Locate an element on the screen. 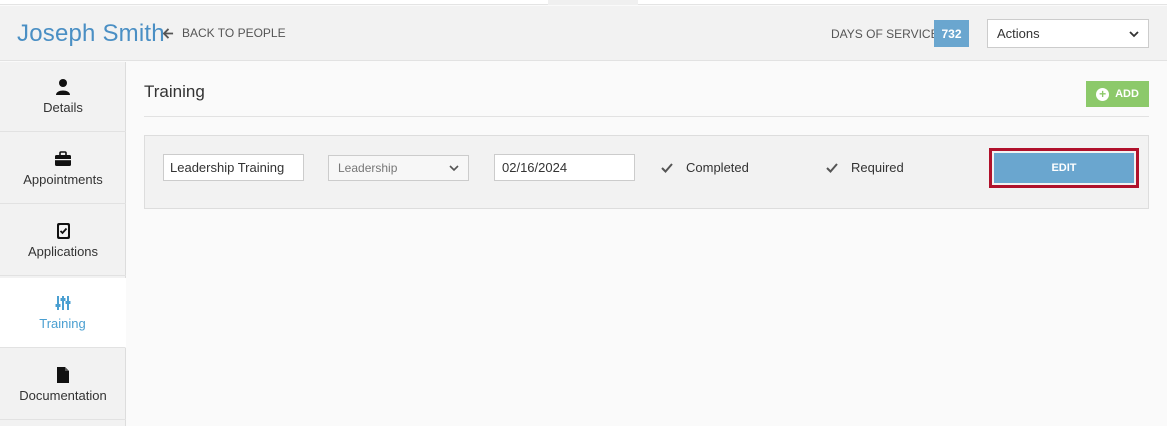 This screenshot has width=1167, height=426. sidebar-item-appointments: Appointments is located at coordinates (63, 169).